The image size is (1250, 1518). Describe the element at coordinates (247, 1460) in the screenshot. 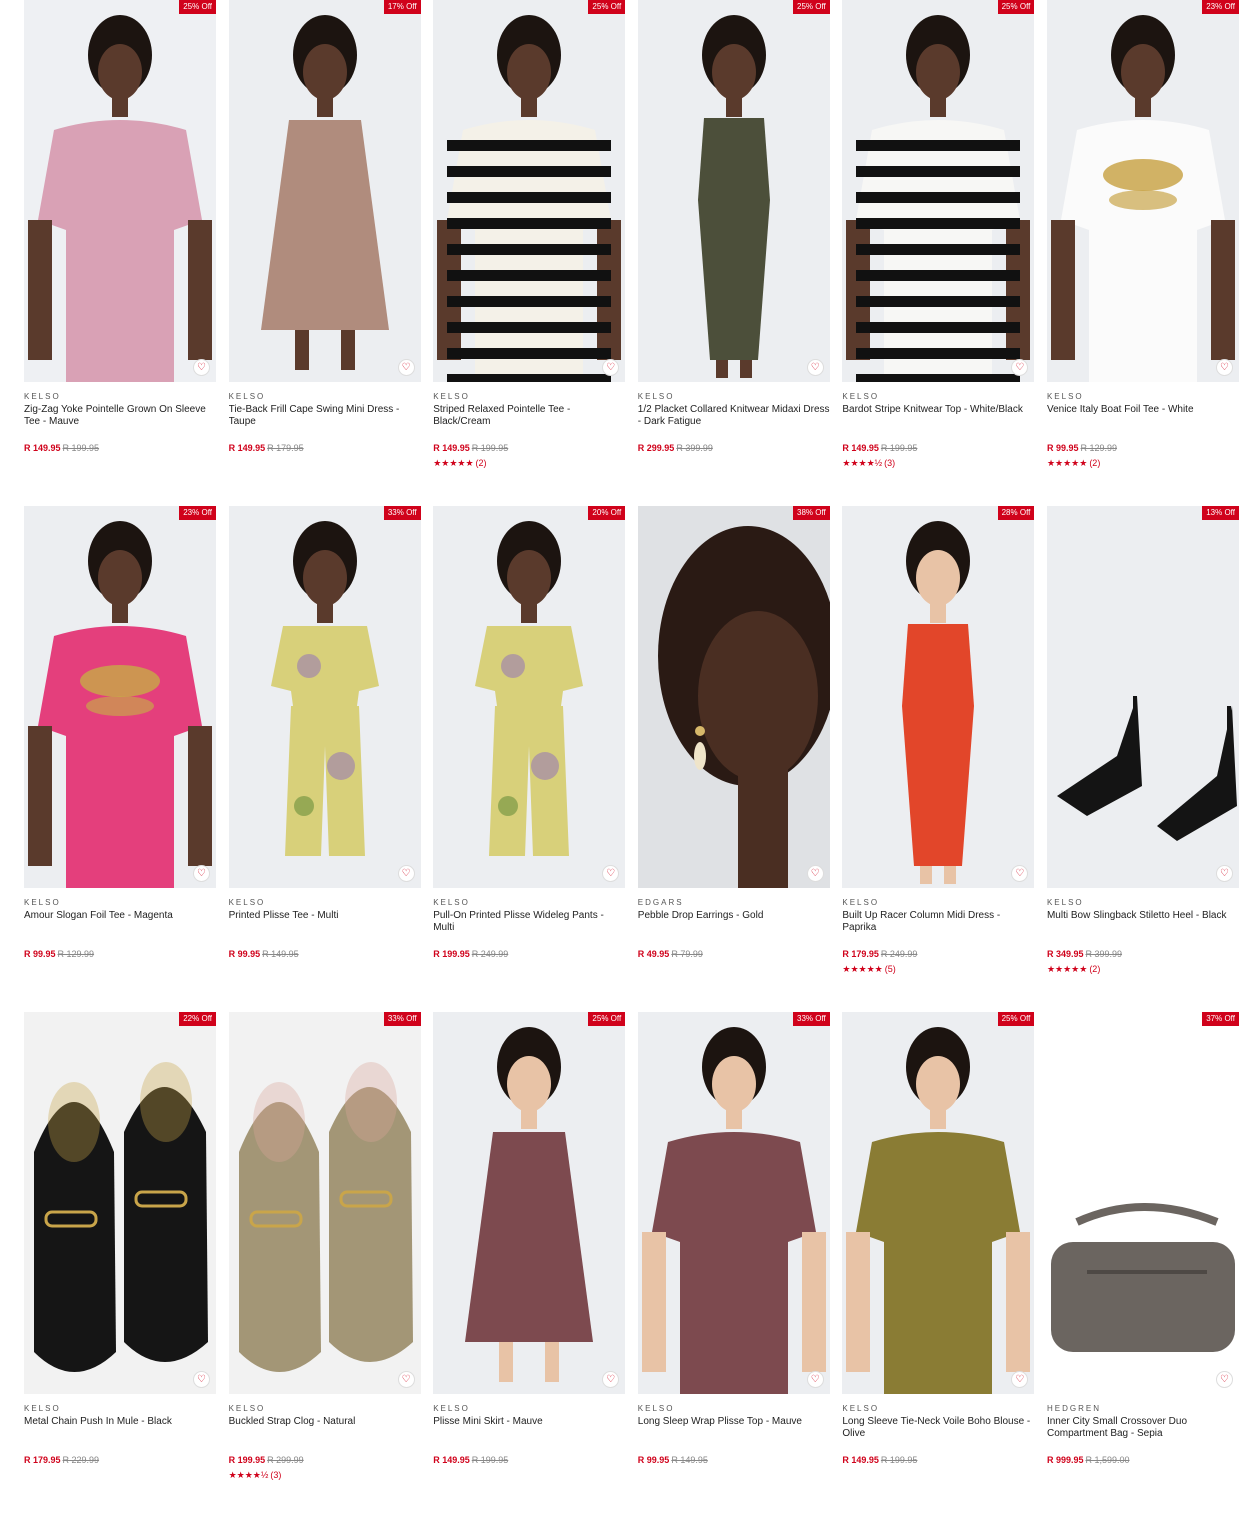

I see `current-price: R 199.95` at that location.